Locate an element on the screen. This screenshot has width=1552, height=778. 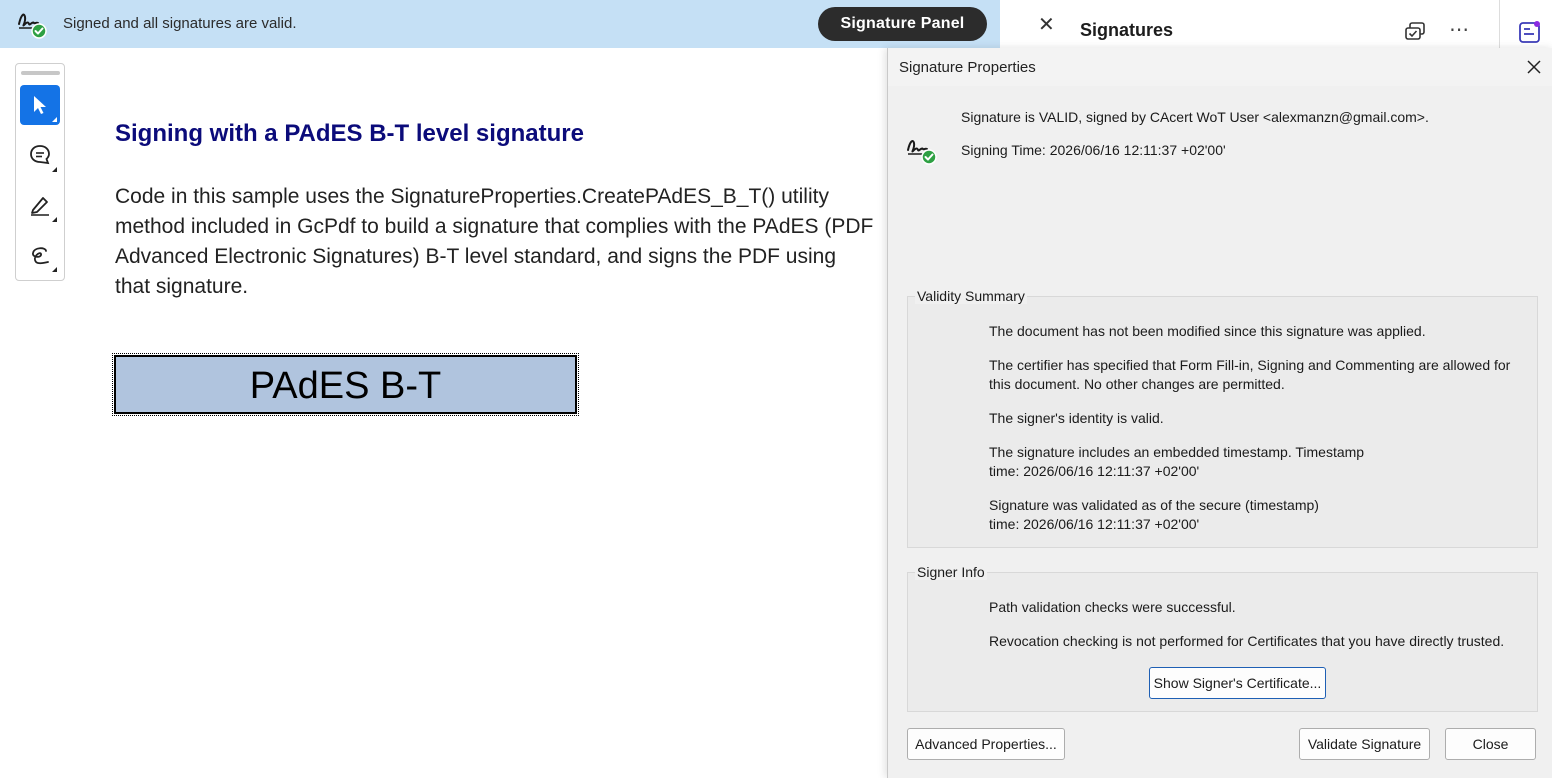
validity-summary-label: Validity Summary is located at coordinates (971, 296).